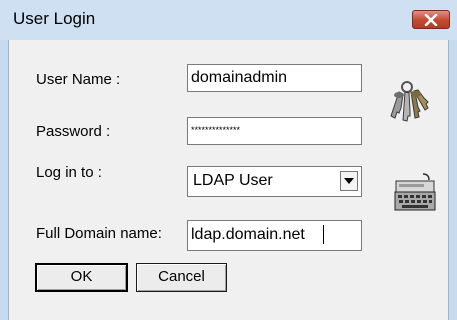 The image size is (457, 320). What do you see at coordinates (73, 131) in the screenshot?
I see `password-label: Password :` at bounding box center [73, 131].